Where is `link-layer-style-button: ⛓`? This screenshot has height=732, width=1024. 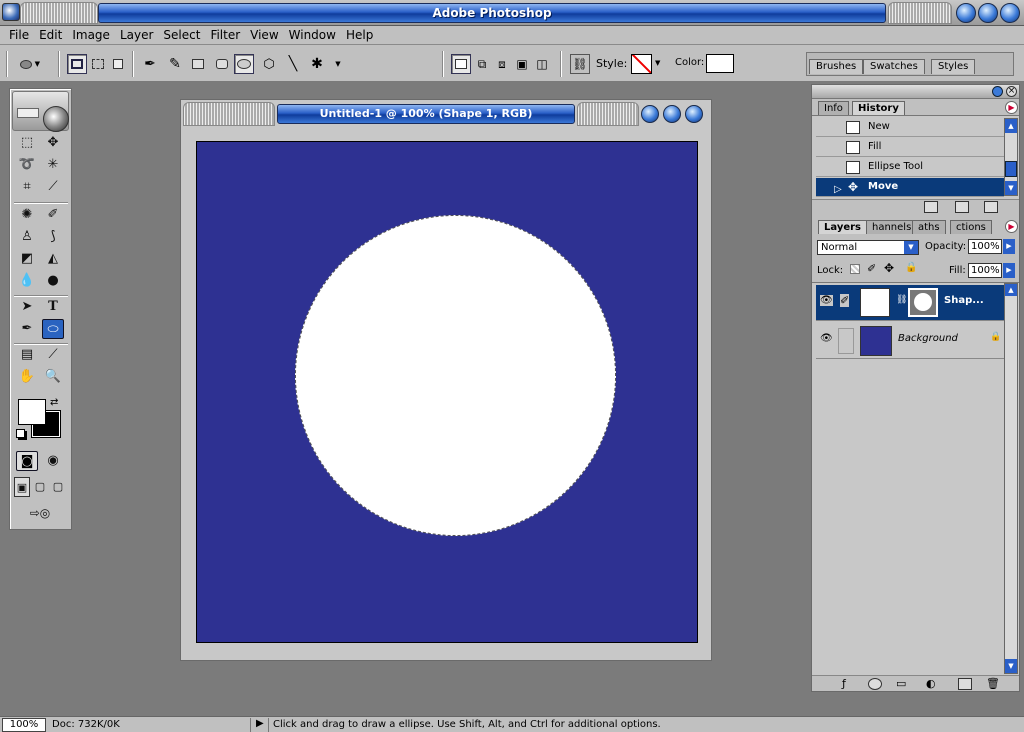
link-layer-style-button: ⛓ is located at coordinates (580, 64).